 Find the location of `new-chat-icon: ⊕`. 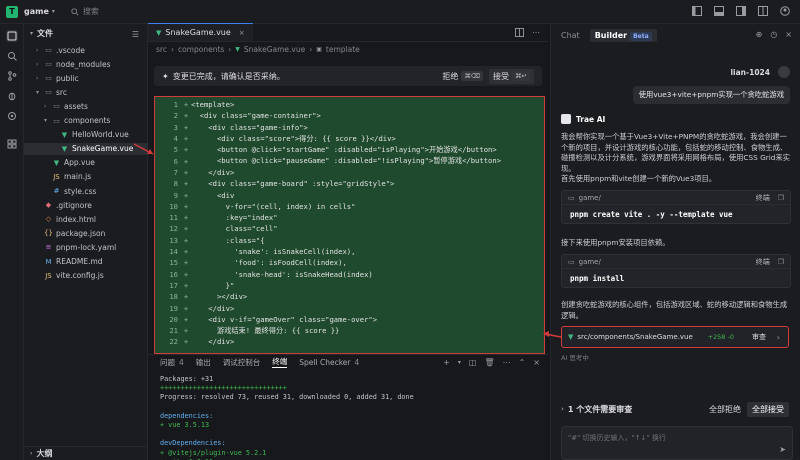

new-chat-icon: ⊕ is located at coordinates (759, 34).